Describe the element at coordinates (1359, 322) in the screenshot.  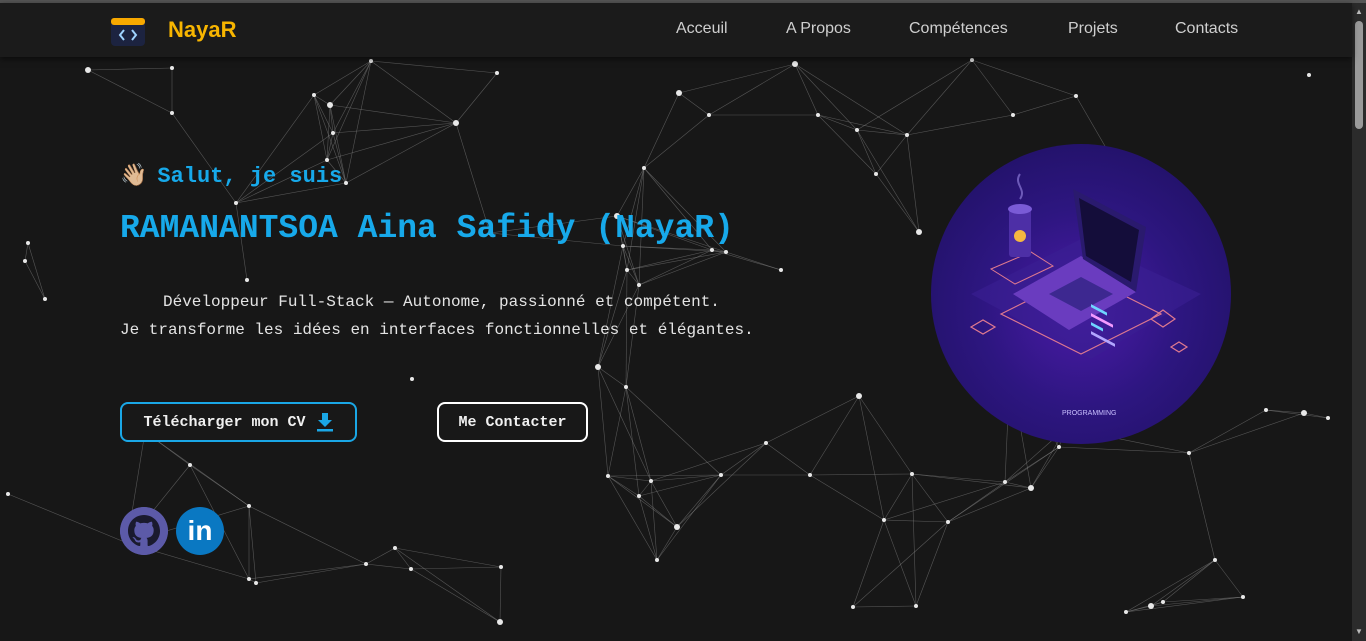
I see `page-scrollbar: ▲ ▼` at that location.